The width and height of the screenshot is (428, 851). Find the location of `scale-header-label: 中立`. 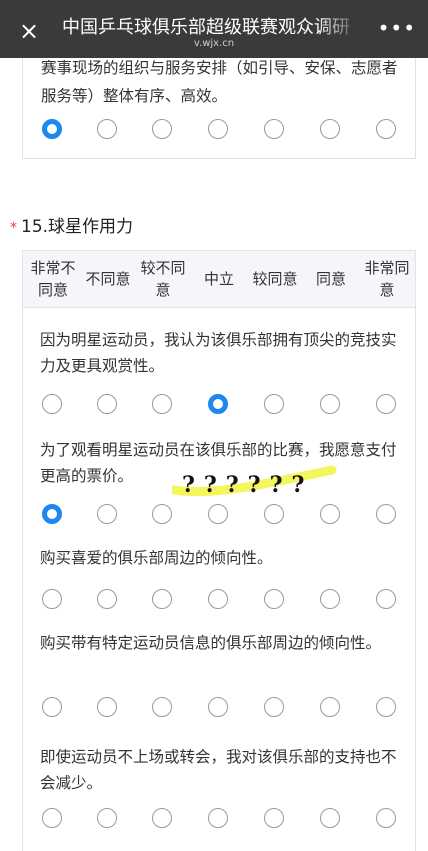

scale-header-label: 中立 is located at coordinates (218, 279).